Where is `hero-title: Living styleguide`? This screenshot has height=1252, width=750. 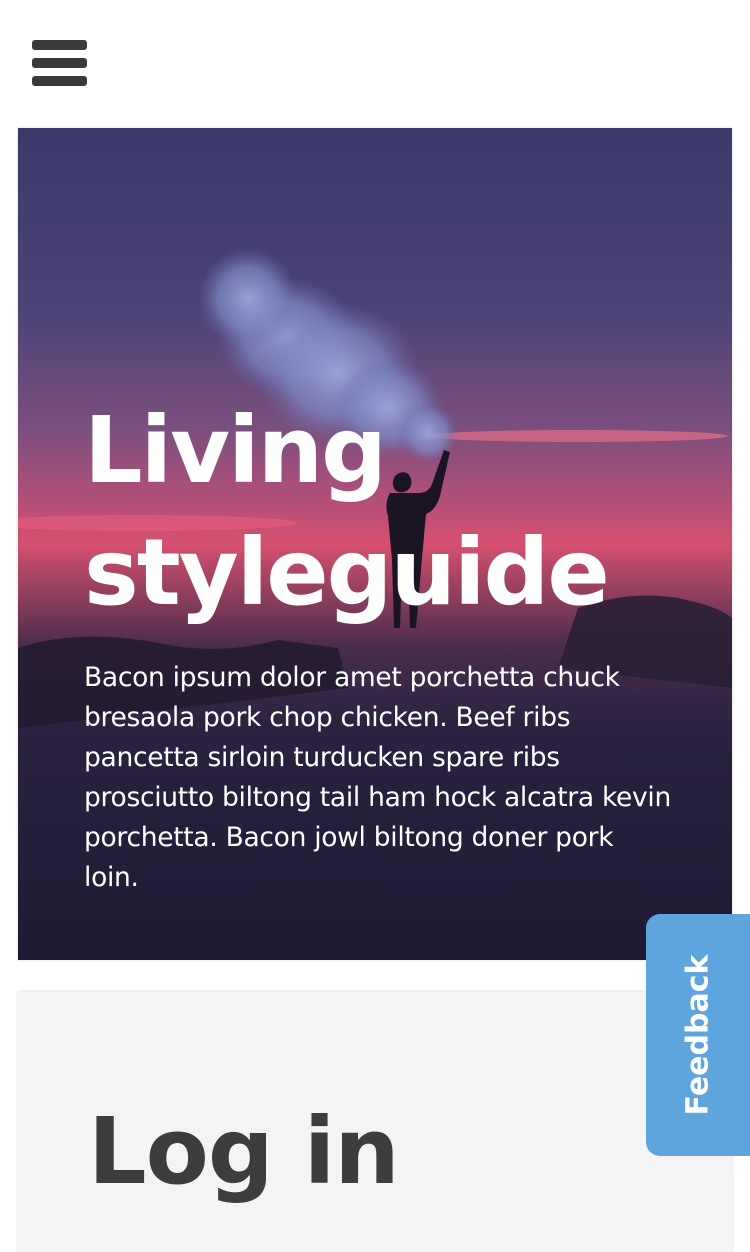 hero-title: Living styleguide is located at coordinates (347, 511).